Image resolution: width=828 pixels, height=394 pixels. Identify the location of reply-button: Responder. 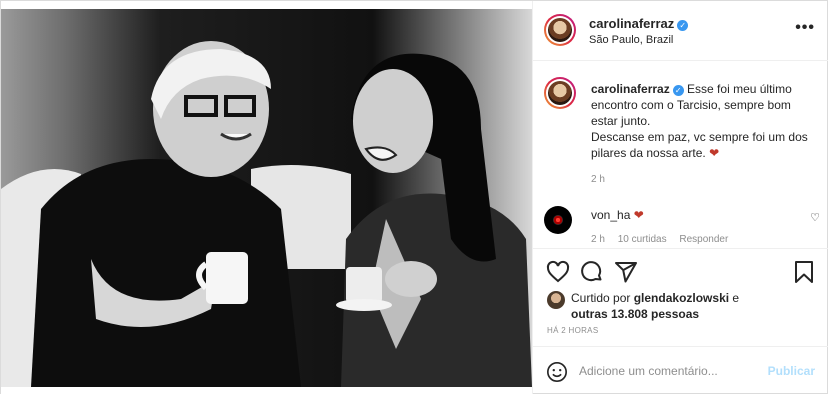
(703, 239).